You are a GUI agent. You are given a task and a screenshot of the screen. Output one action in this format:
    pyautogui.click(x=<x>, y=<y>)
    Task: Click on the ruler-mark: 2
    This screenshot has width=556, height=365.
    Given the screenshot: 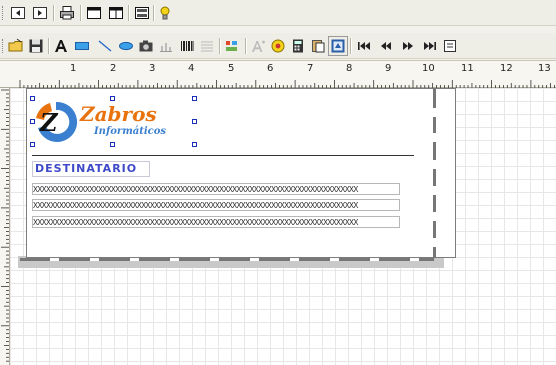 What is the action you would take?
    pyautogui.click(x=113, y=68)
    